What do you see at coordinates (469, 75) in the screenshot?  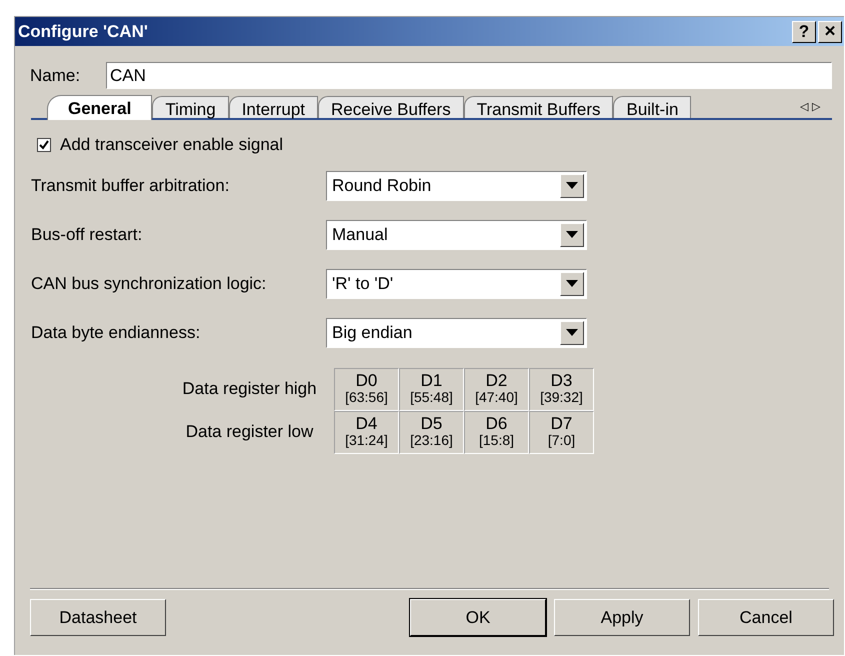 I see `name-field: CAN` at bounding box center [469, 75].